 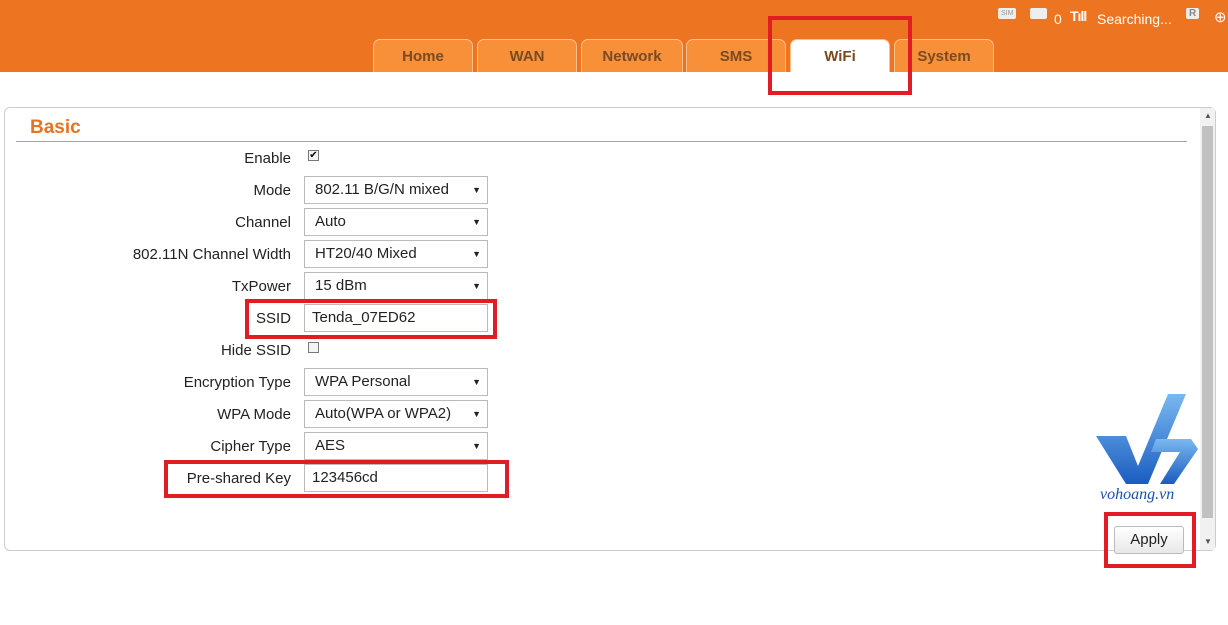 What do you see at coordinates (55, 127) in the screenshot?
I see `section-title: Basic` at bounding box center [55, 127].